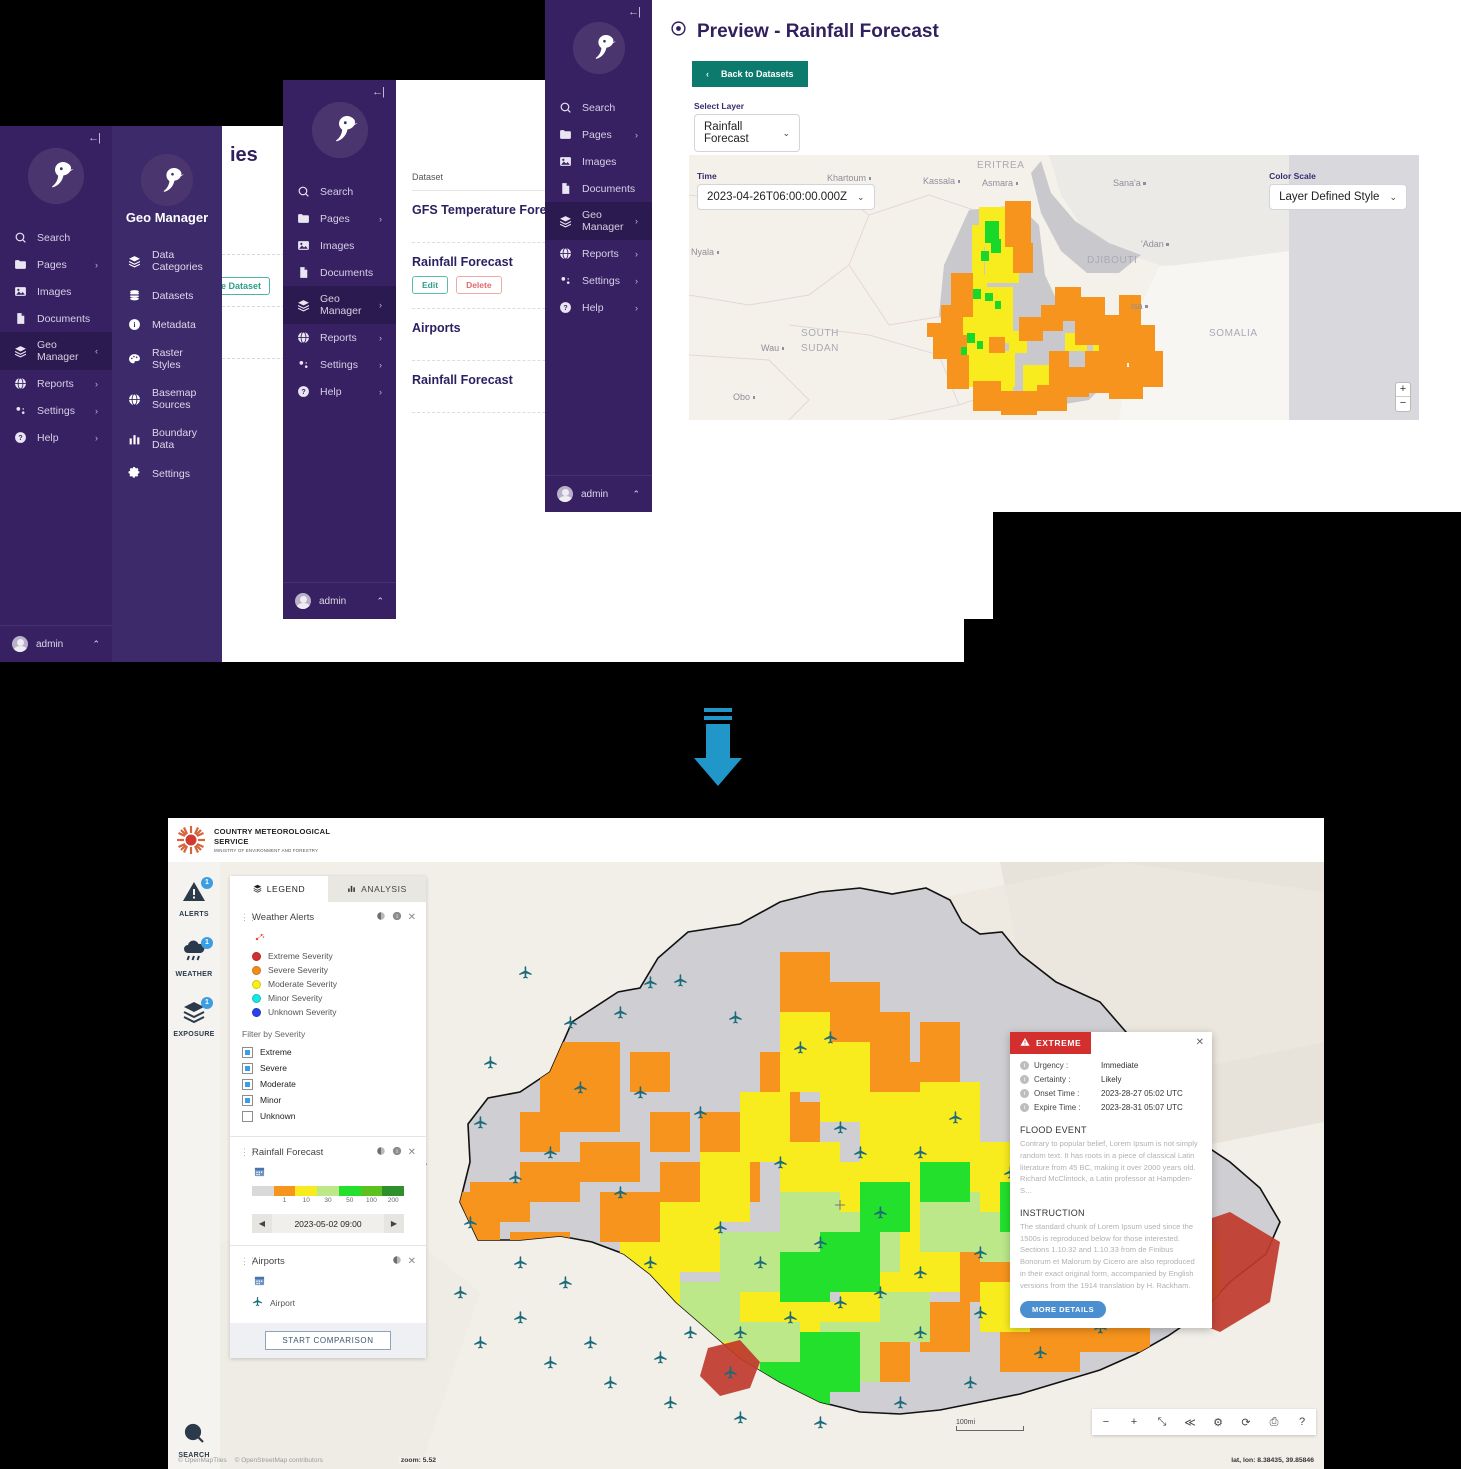  Describe the element at coordinates (279, 1460) in the screenshot. I see `attribution-openstreetmap: © OpenStreetMap contributors` at that location.